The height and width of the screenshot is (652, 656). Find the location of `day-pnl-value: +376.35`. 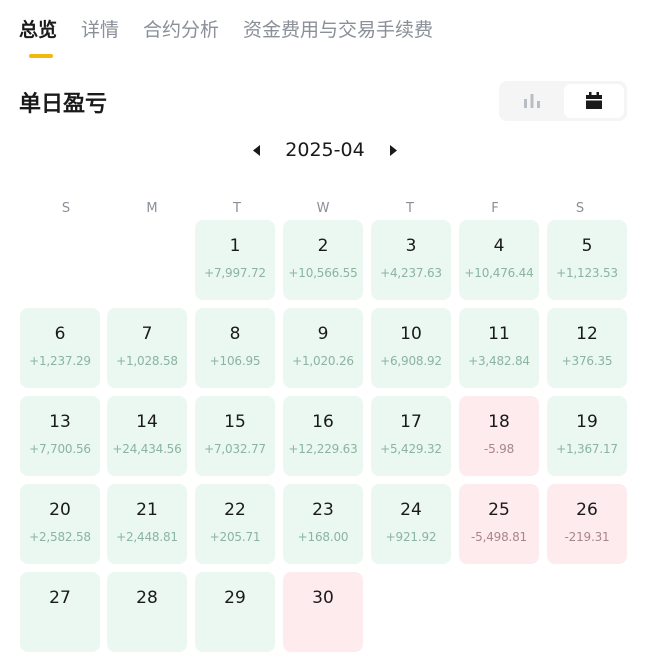

day-pnl-value: +376.35 is located at coordinates (587, 361).